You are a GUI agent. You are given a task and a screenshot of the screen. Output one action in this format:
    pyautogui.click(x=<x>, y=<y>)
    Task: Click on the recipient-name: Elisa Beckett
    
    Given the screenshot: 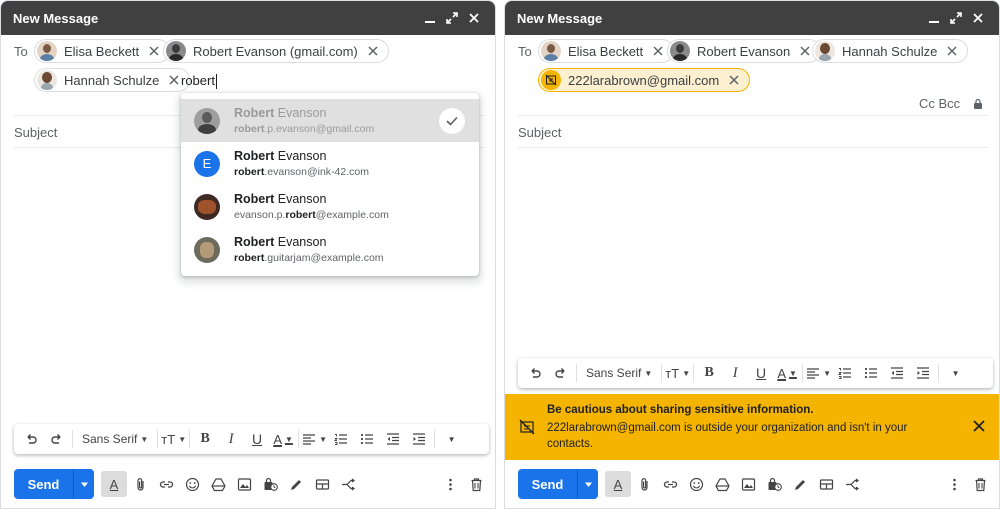 What is the action you would take?
    pyautogui.click(x=102, y=51)
    